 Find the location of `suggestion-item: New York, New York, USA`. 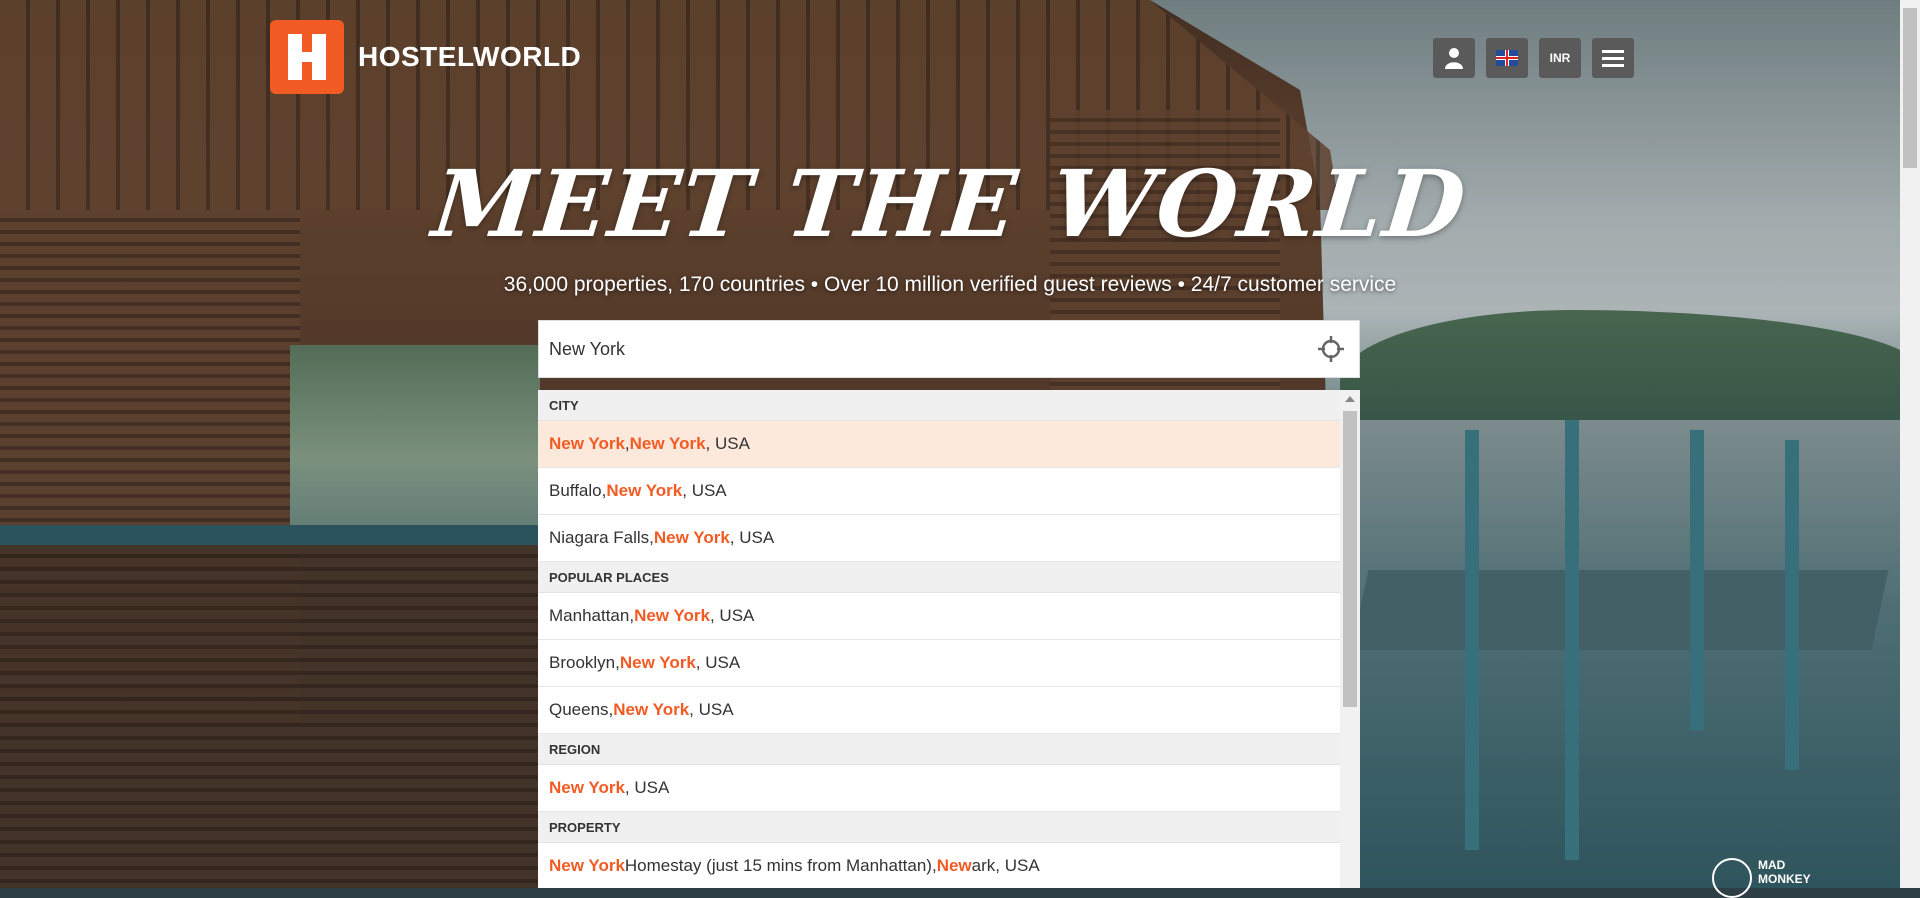

suggestion-item: New York, New York, USA is located at coordinates (939, 444).